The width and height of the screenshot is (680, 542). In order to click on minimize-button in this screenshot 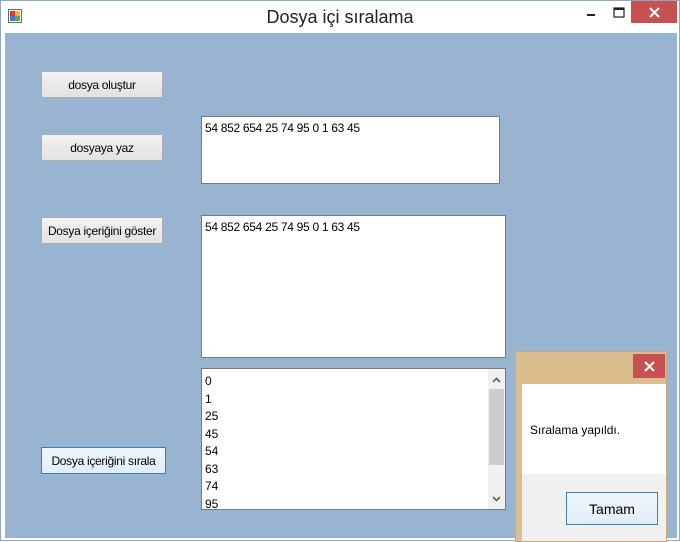, I will do `click(591, 12)`.